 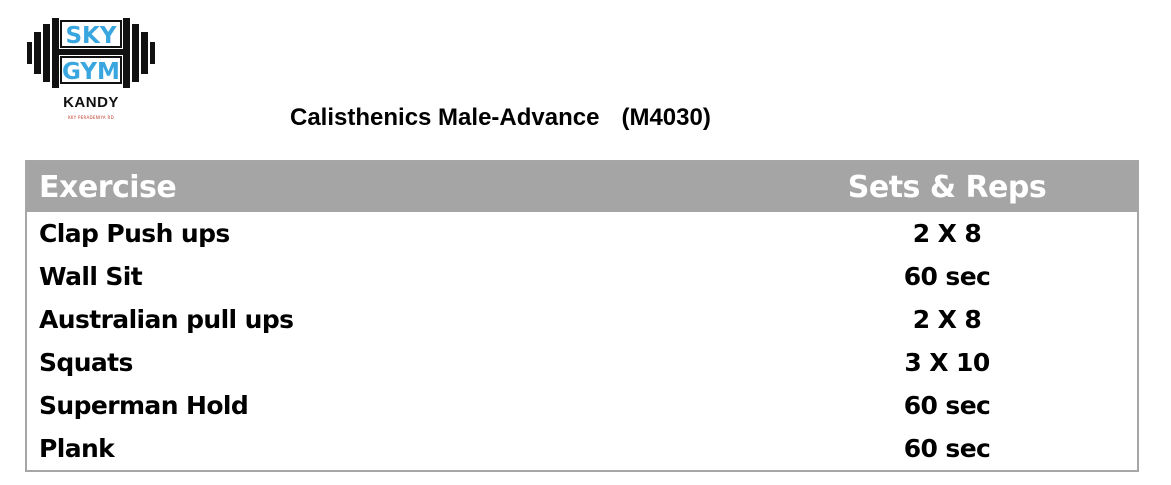 I want to click on table-row: Superman Hold 60 sec, so click(x=582, y=405).